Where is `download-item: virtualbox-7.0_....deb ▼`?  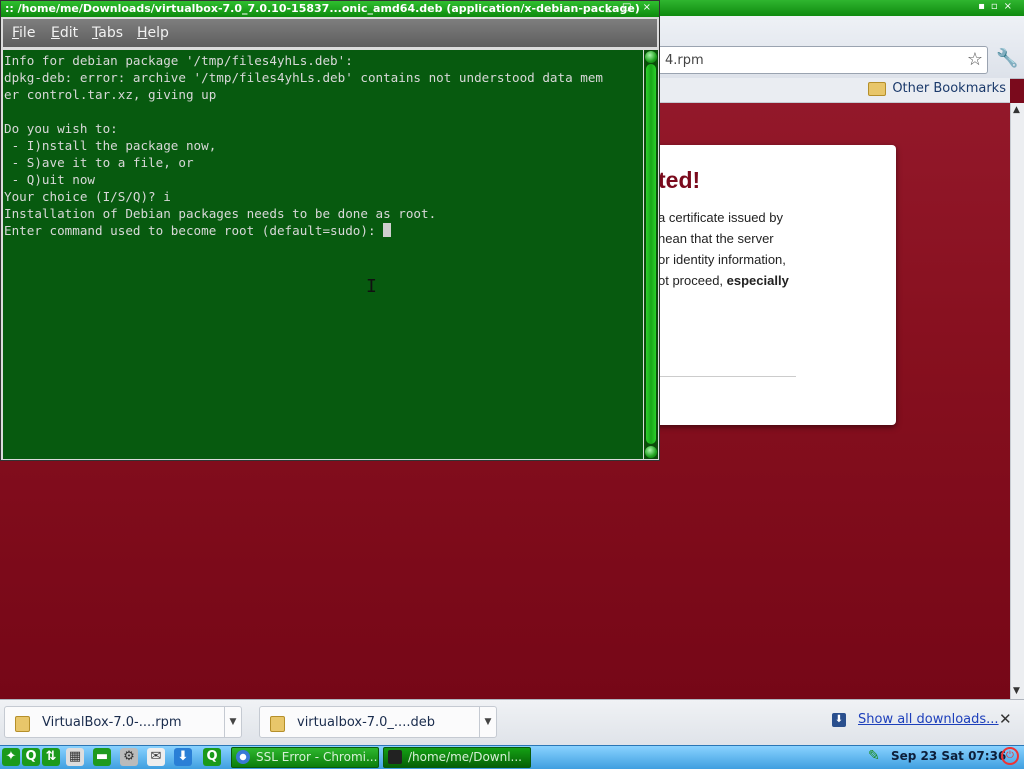
download-item: virtualbox-7.0_....deb ▼ is located at coordinates (378, 722).